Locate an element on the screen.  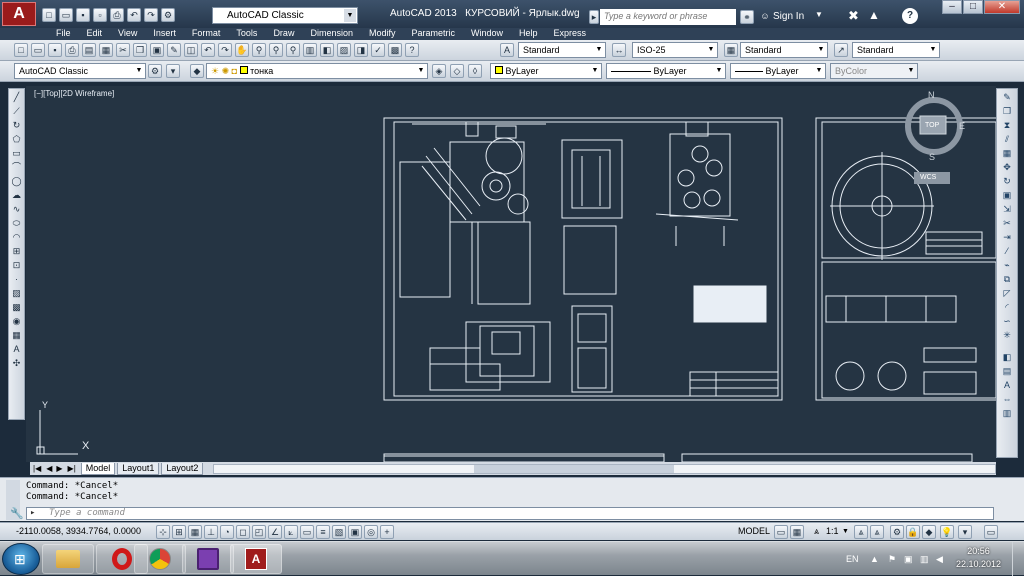
object-snap-icon: ◻ is located at coordinates (243, 532).